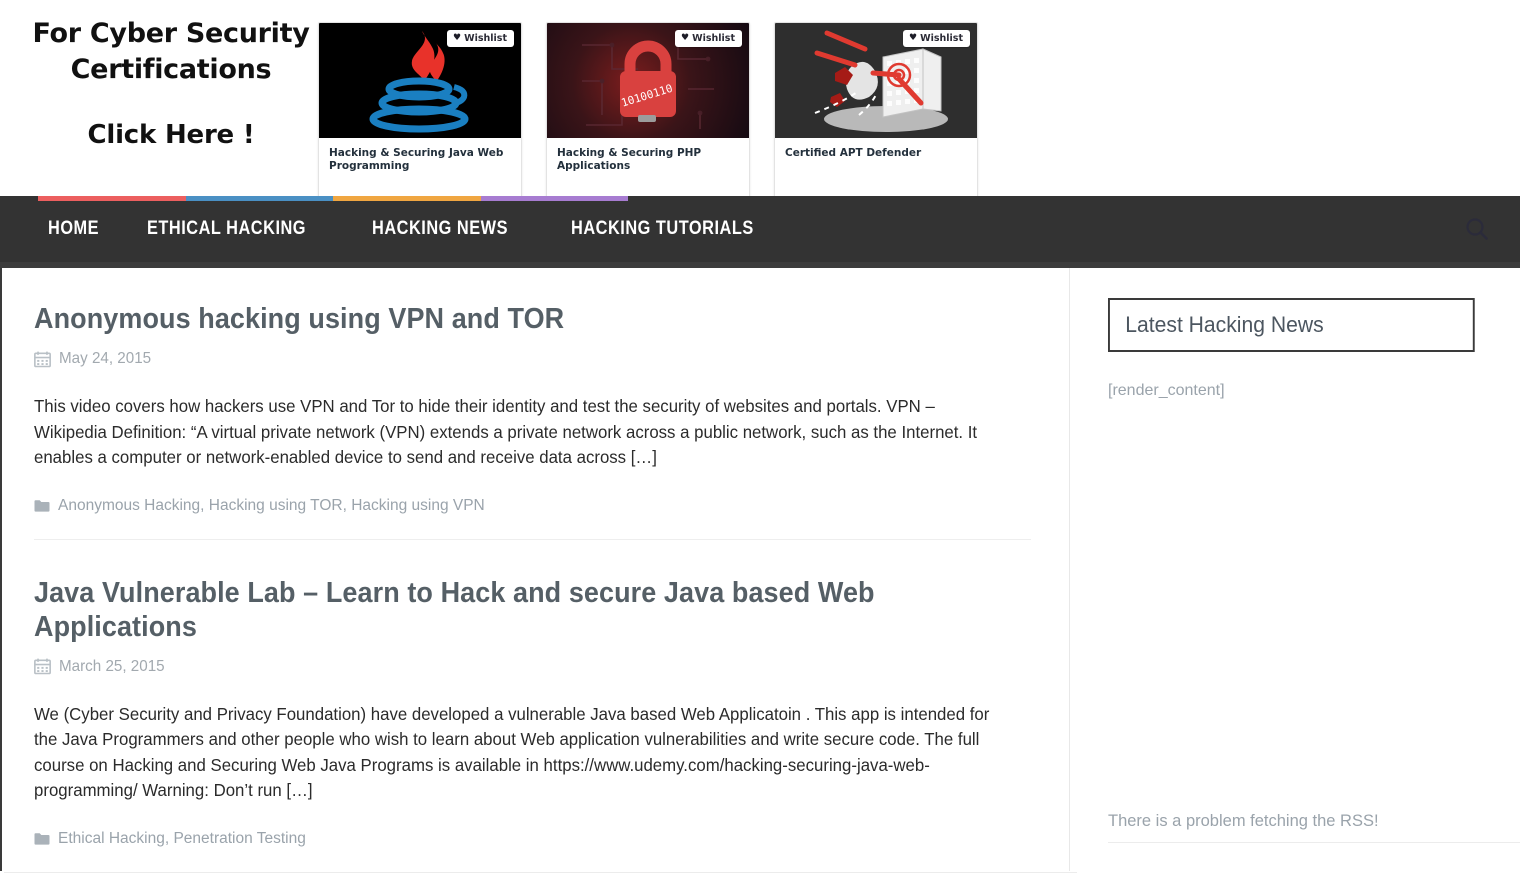 The width and height of the screenshot is (1520, 875). What do you see at coordinates (532, 359) in the screenshot?
I see `post-meta: May 24, 2015` at bounding box center [532, 359].